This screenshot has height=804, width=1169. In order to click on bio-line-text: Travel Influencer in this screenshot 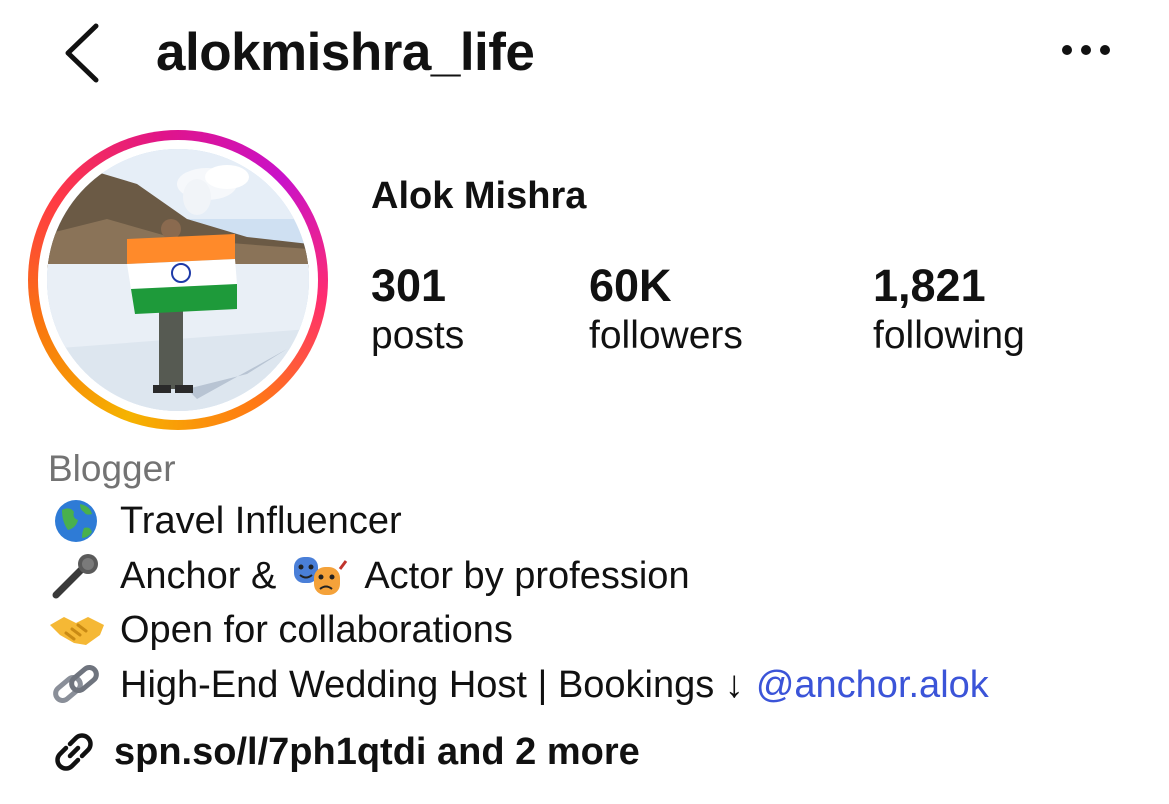, I will do `click(261, 521)`.